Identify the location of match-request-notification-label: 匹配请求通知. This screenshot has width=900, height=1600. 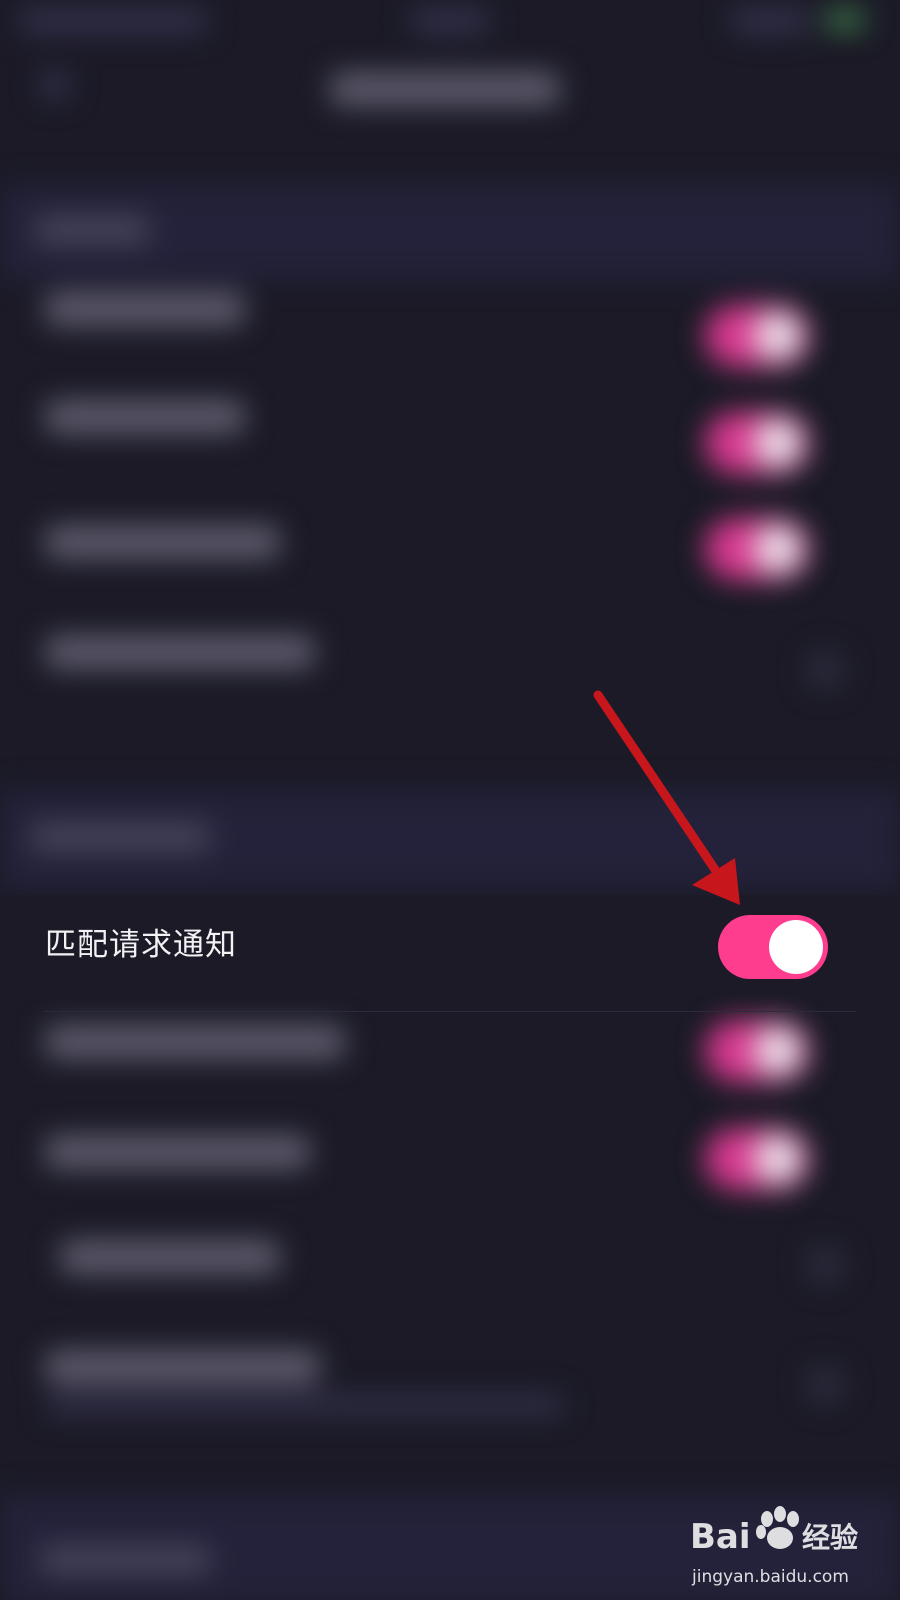
(141, 945).